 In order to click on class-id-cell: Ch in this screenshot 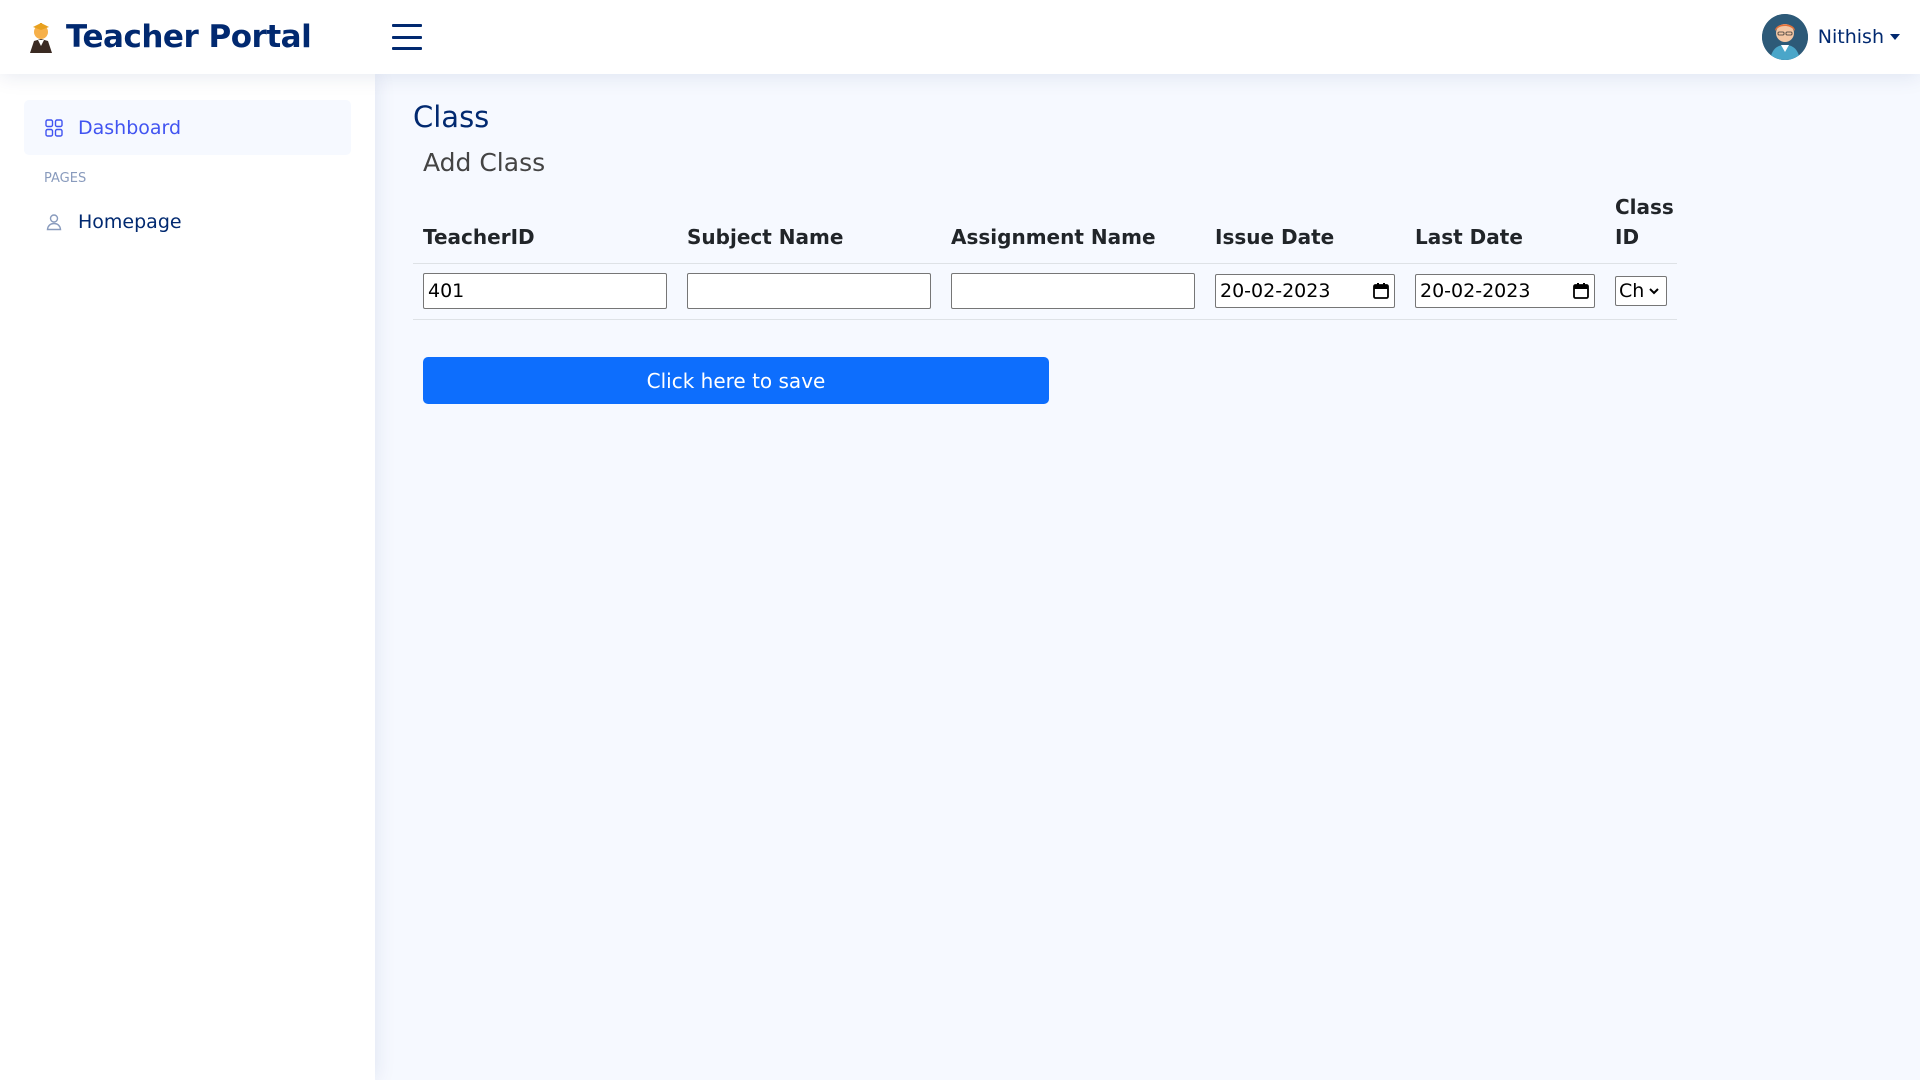, I will do `click(1641, 291)`.